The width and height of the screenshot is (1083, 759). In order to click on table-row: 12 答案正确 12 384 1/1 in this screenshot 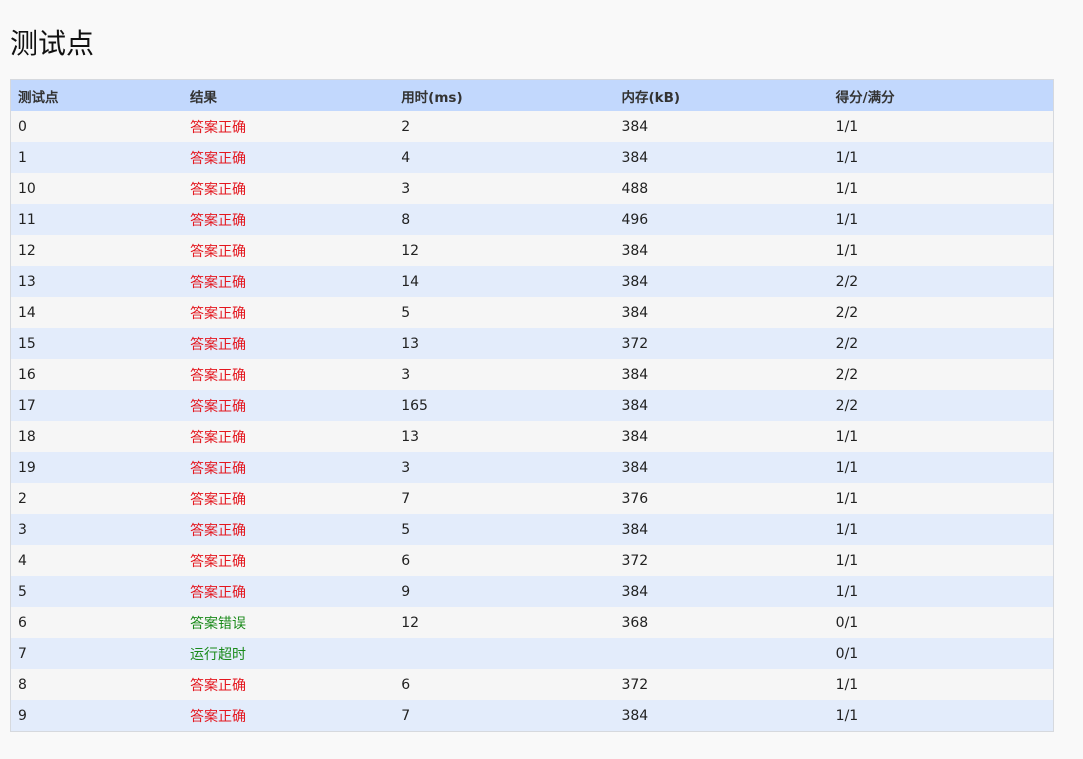, I will do `click(532, 250)`.